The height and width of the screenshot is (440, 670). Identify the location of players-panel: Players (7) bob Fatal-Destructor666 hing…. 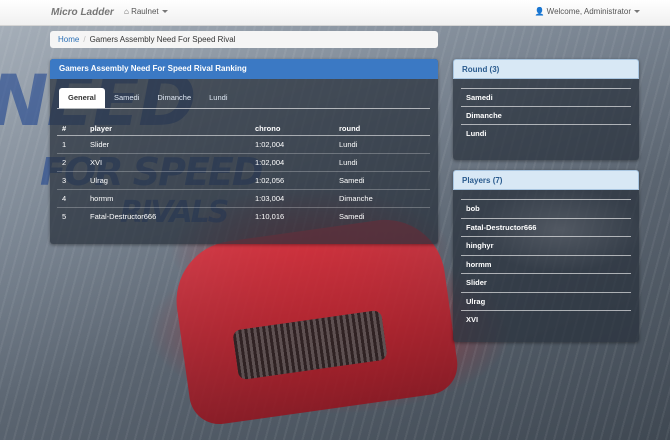
(546, 256).